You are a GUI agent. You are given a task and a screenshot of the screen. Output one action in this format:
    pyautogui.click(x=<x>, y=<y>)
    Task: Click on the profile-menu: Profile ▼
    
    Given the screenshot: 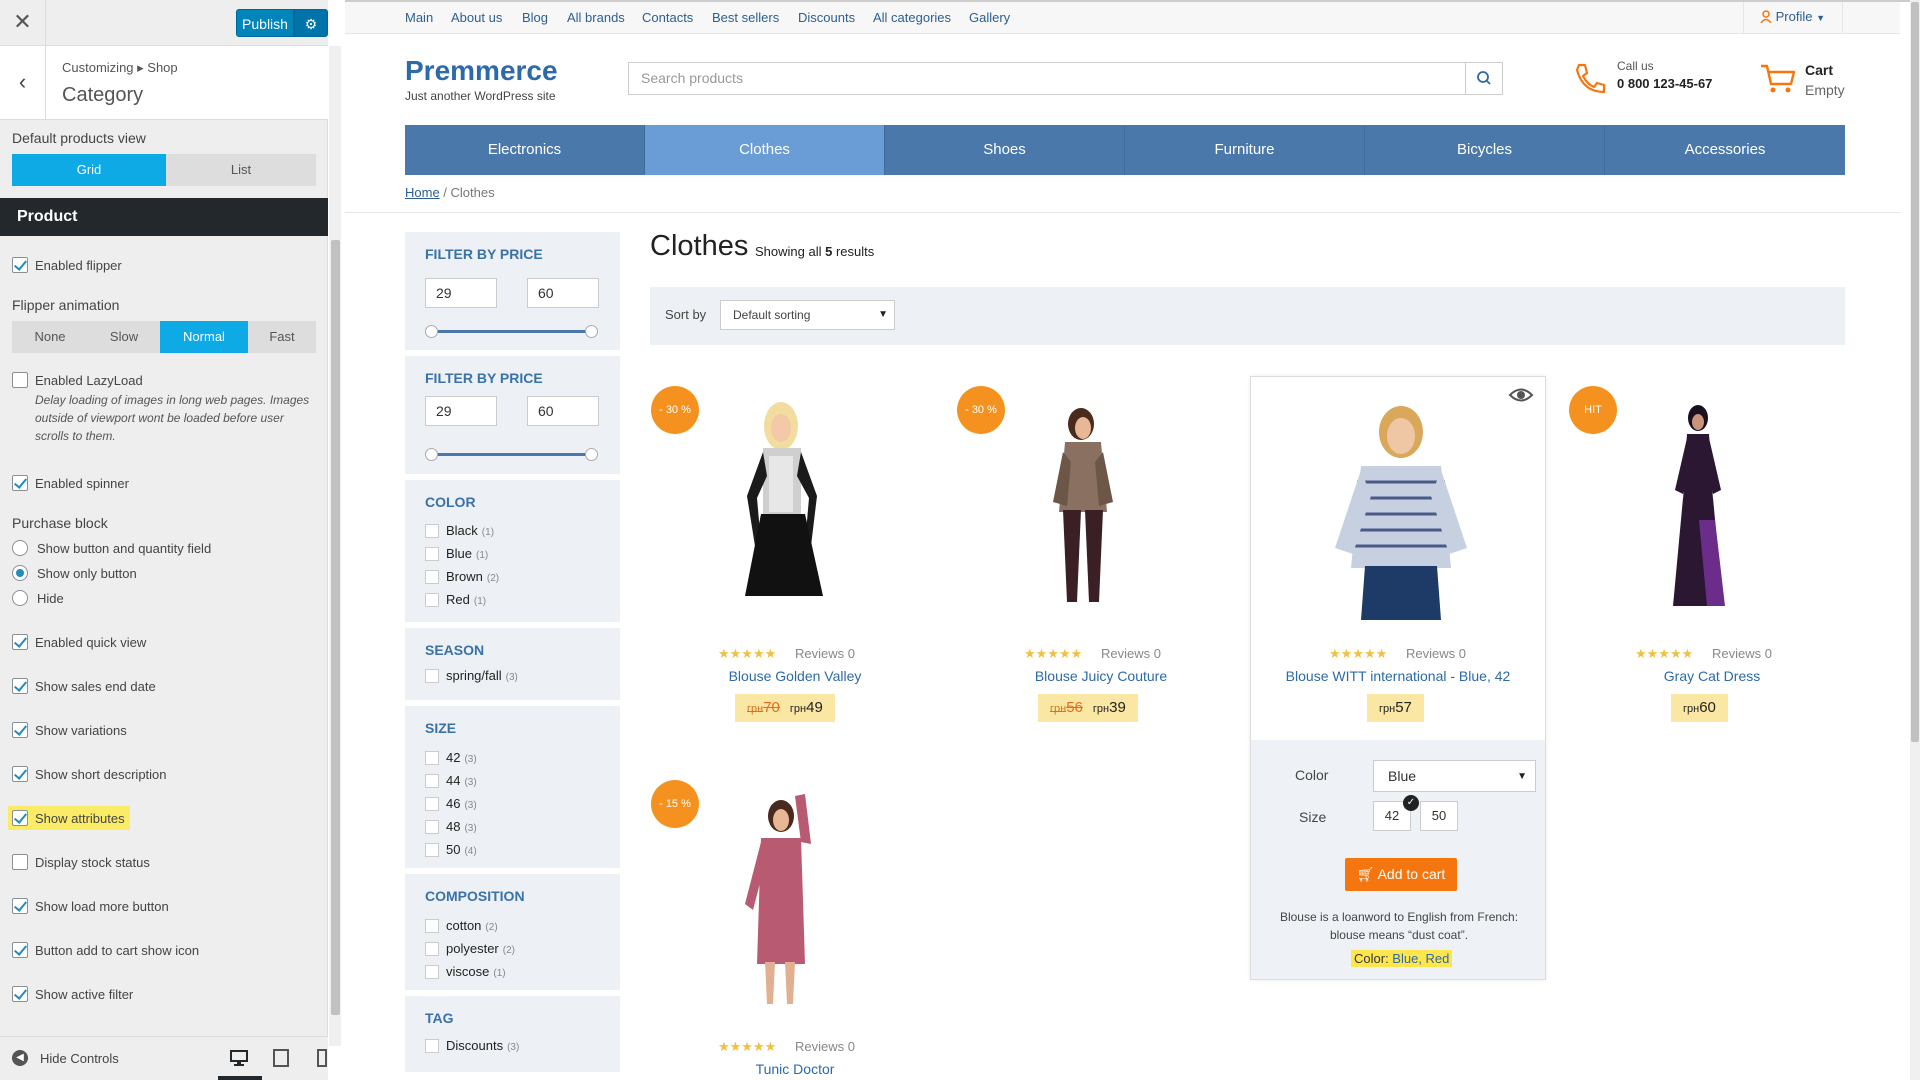 What is the action you would take?
    pyautogui.click(x=1793, y=18)
    